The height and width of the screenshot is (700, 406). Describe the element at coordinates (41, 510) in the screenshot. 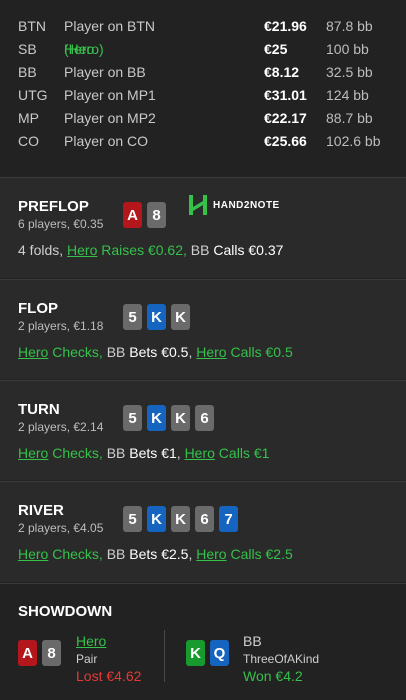

I see `street-title: RIVER` at that location.